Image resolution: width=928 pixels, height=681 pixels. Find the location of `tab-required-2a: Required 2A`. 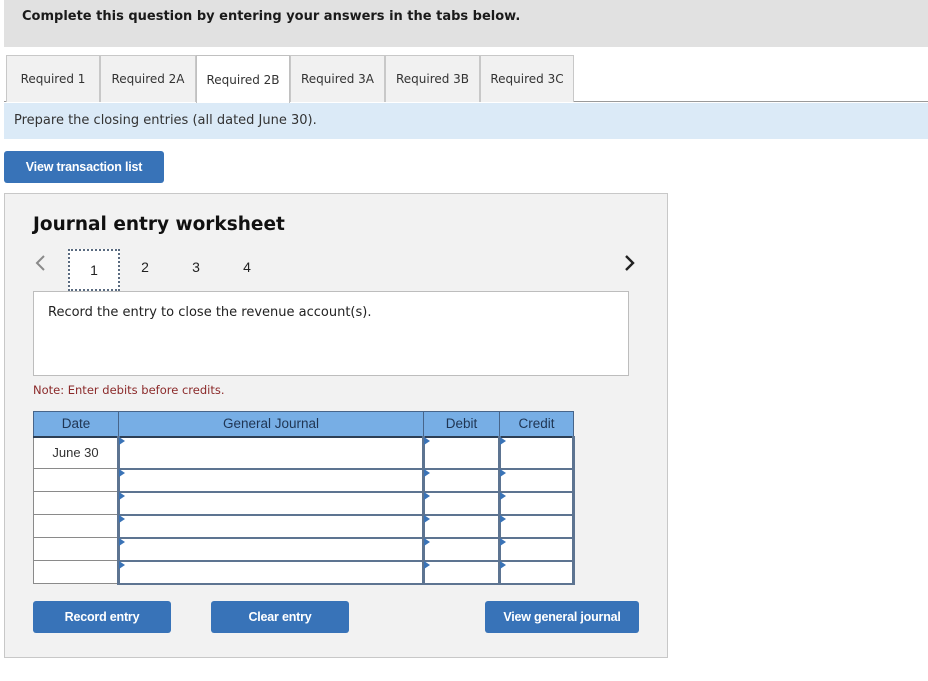

tab-required-2a: Required 2A is located at coordinates (148, 78).